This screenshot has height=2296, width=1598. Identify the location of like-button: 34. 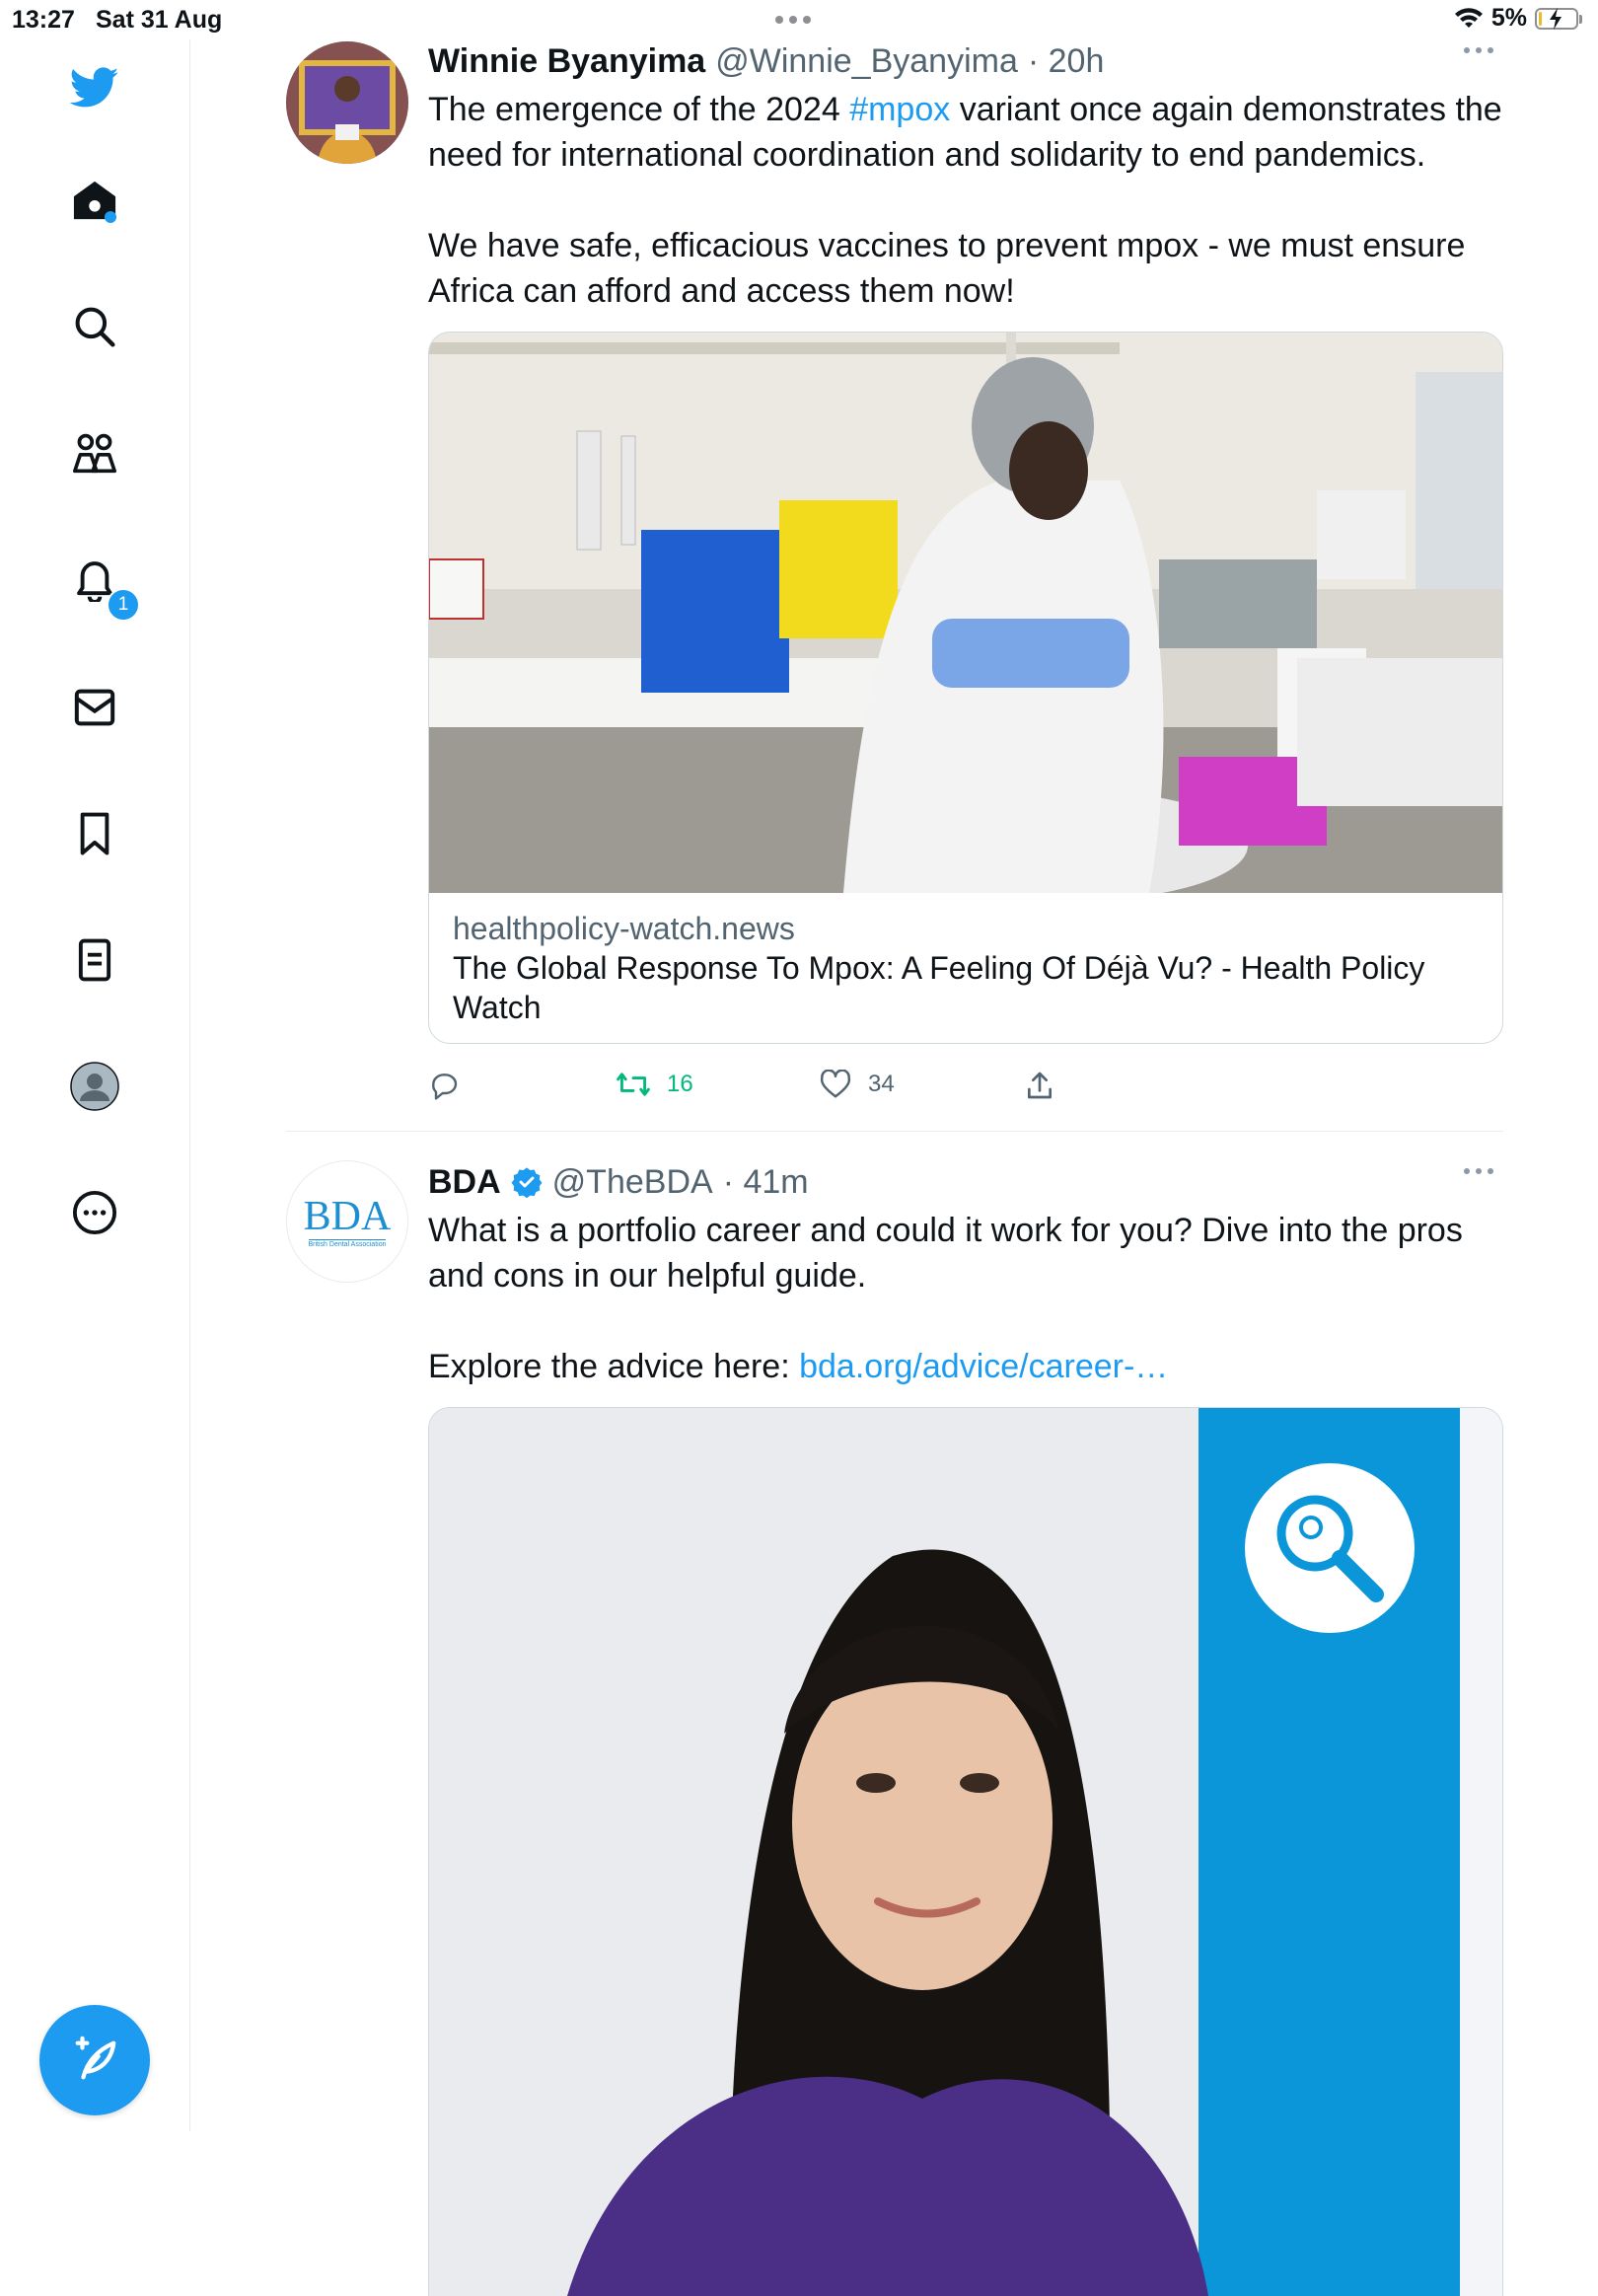
(857, 1084).